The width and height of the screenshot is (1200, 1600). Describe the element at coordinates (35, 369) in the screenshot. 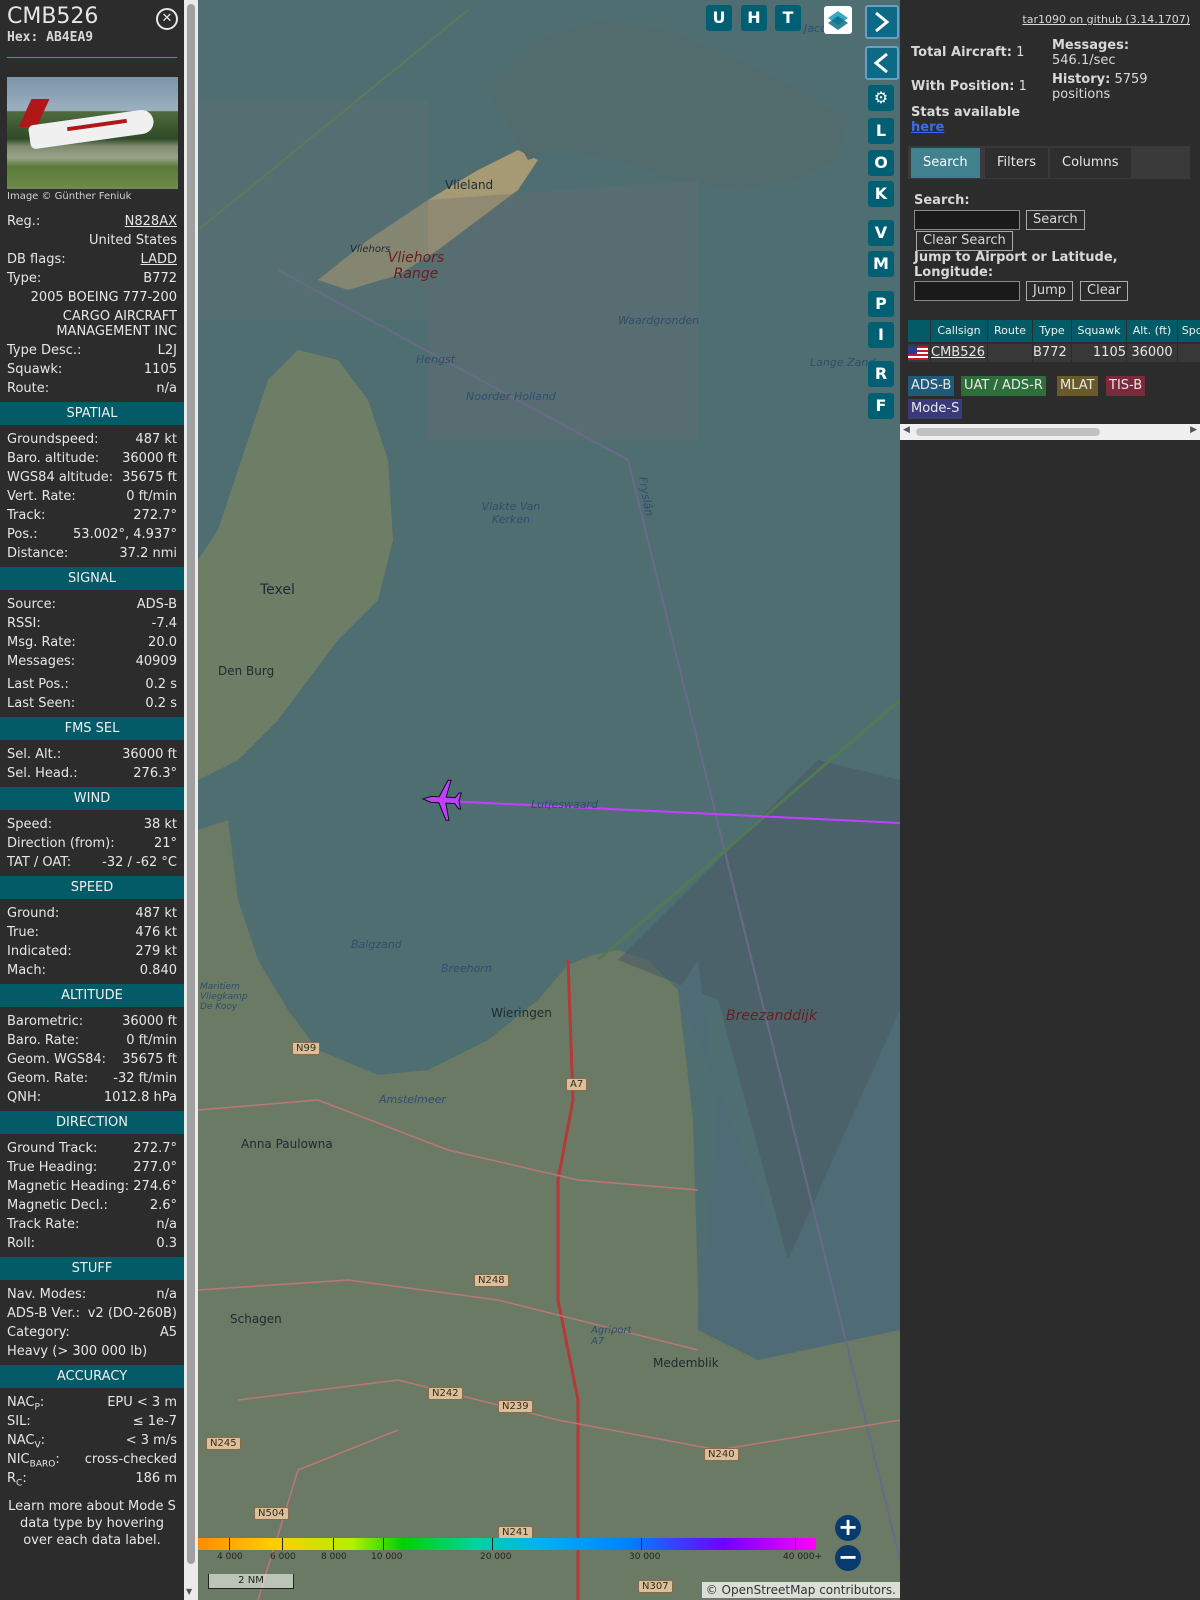

I see `field-label: Squawk:` at that location.